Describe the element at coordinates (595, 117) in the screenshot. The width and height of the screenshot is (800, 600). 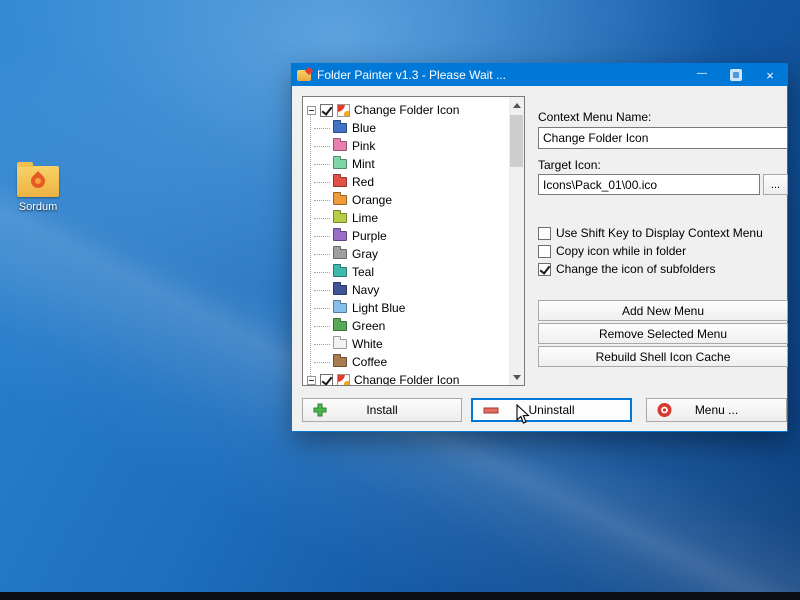
I see `context-menu-name-label: Context Menu Name:` at that location.